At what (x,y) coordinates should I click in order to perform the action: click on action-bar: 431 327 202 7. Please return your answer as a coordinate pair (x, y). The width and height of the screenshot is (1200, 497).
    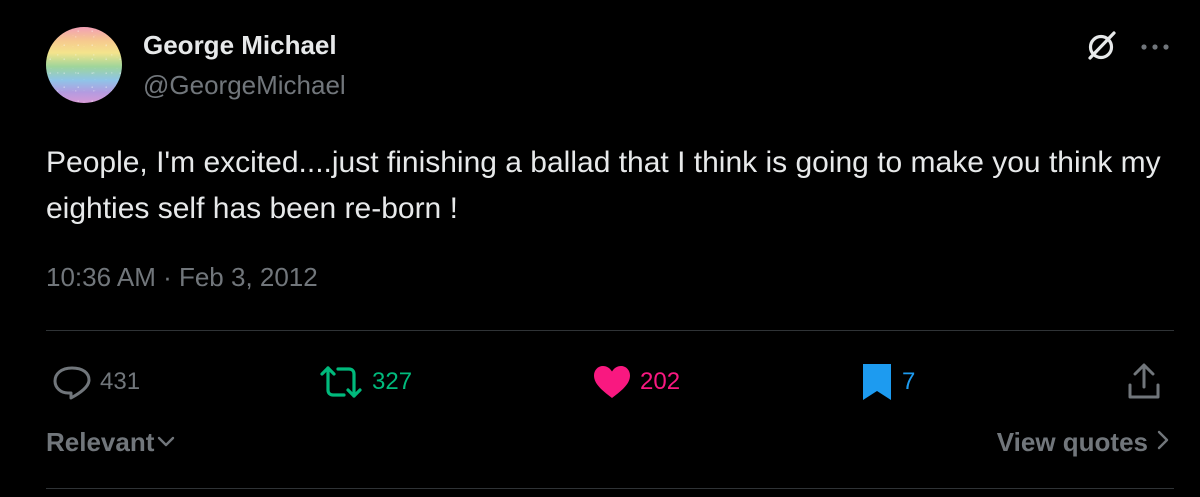
    Looking at the image, I should click on (610, 382).